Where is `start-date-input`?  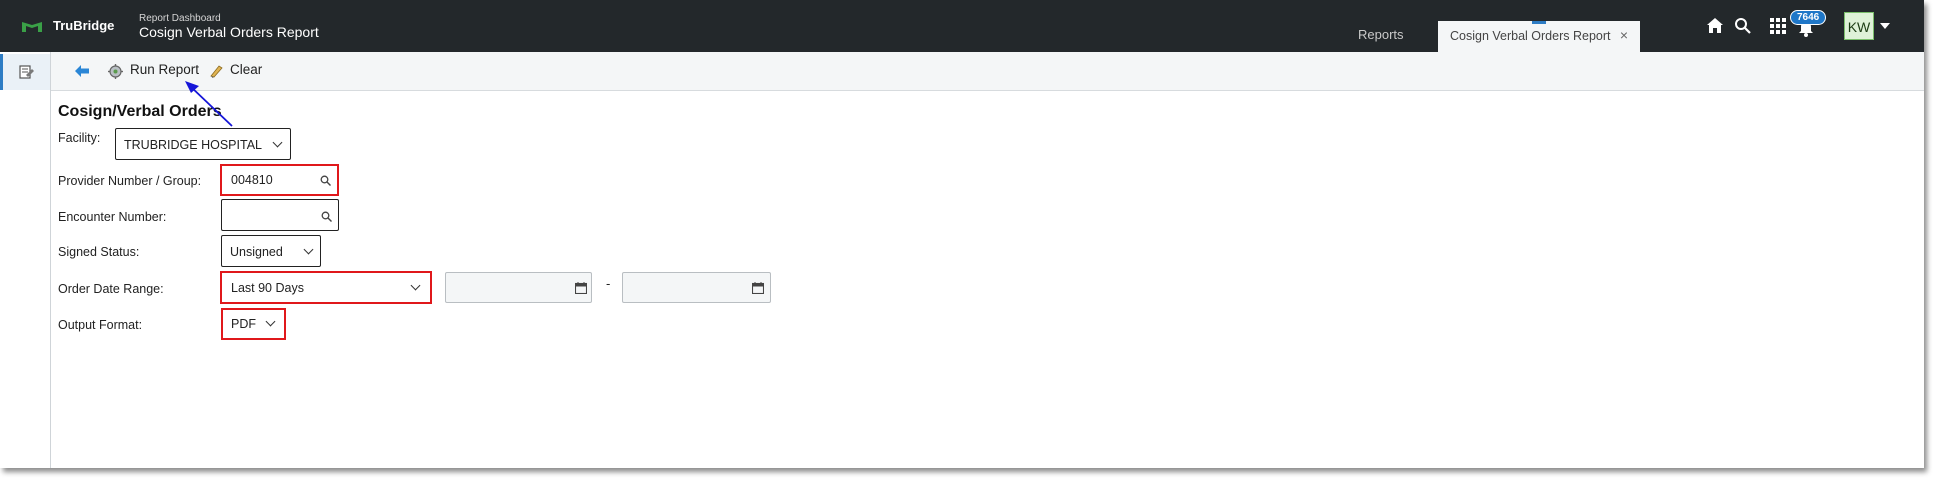
start-date-input is located at coordinates (518, 287).